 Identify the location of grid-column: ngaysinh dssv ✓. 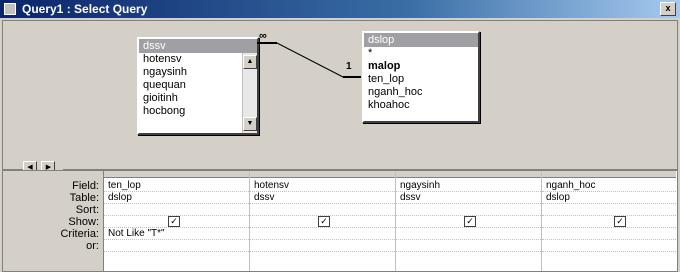
(469, 221).